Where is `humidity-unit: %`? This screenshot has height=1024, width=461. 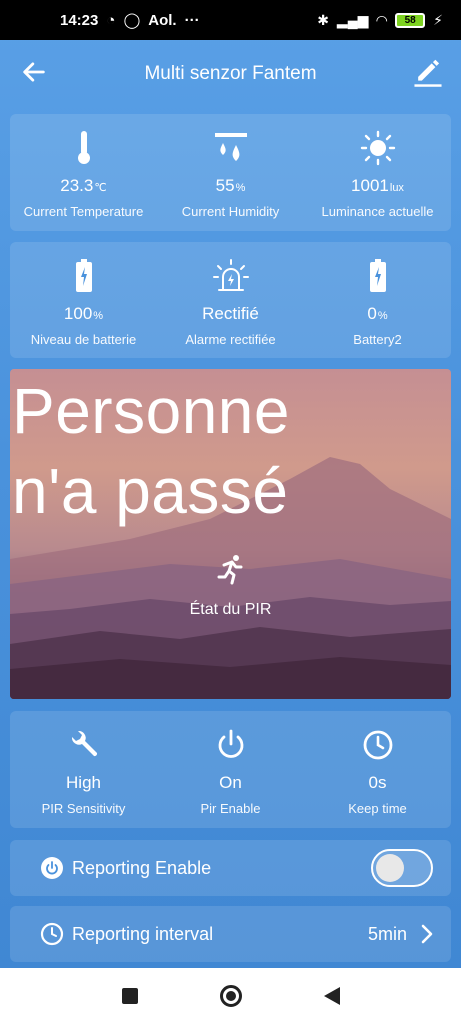
humidity-unit: % is located at coordinates (240, 188).